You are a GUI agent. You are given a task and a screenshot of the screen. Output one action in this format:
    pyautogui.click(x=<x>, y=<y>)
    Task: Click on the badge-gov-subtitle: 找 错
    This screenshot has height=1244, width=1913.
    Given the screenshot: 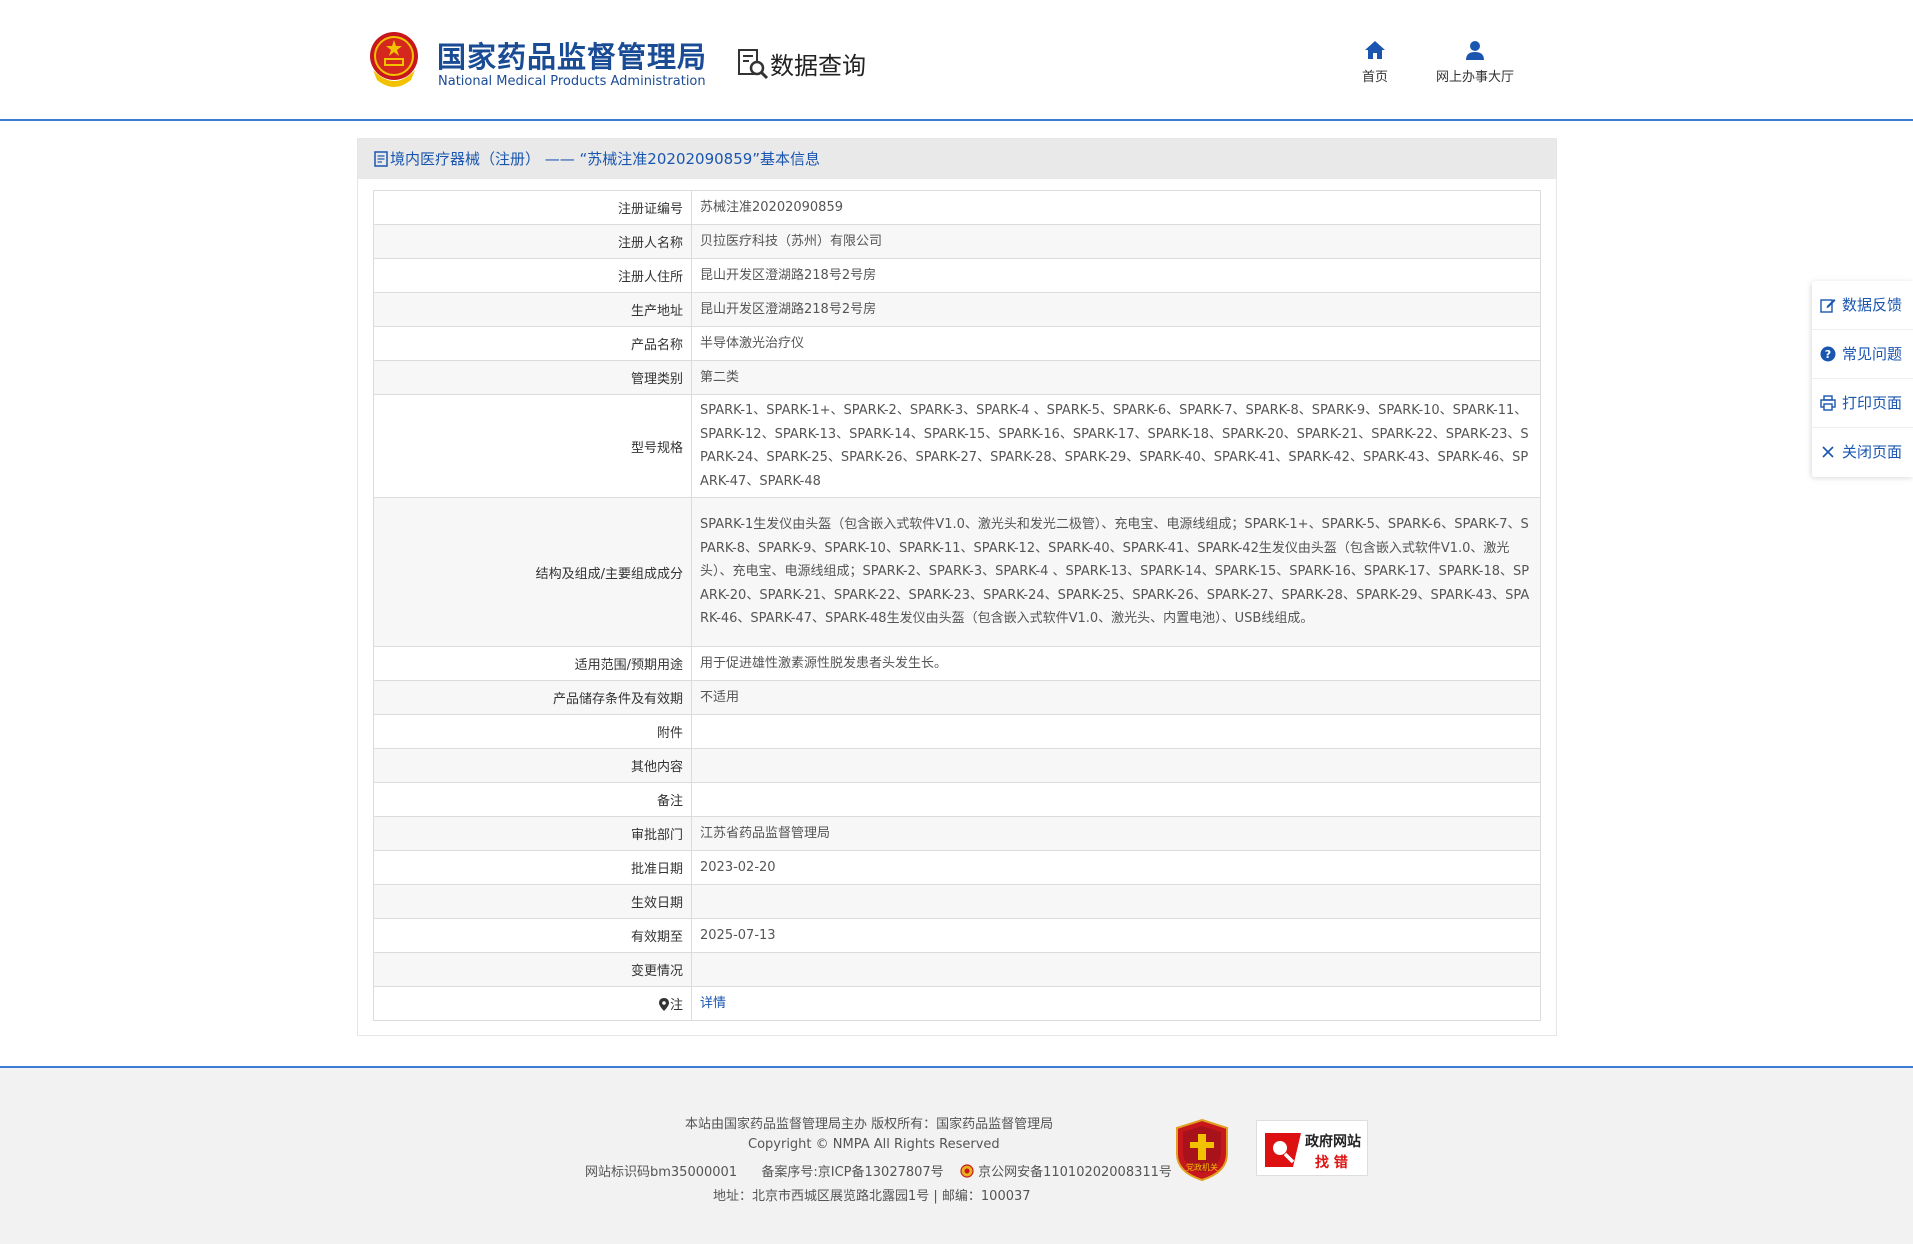 What is the action you would take?
    pyautogui.click(x=1331, y=1163)
    